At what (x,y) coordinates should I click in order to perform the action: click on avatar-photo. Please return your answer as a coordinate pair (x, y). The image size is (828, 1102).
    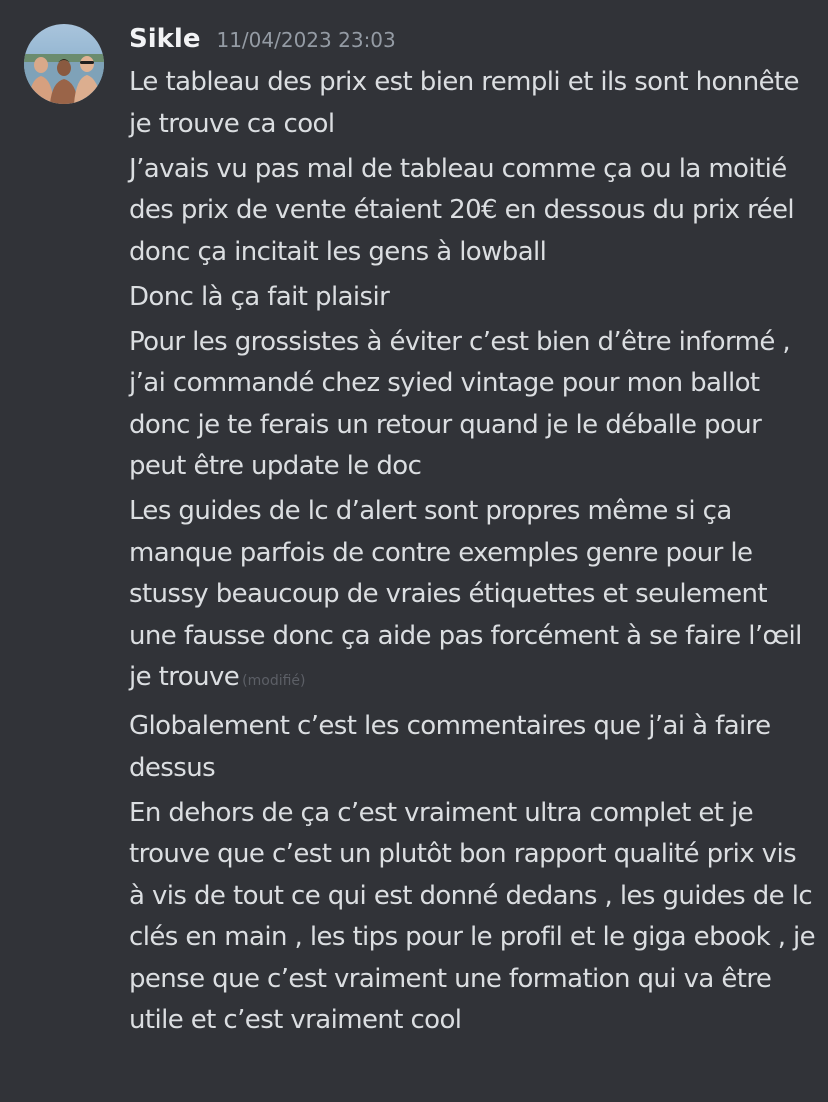
    Looking at the image, I should click on (64, 64).